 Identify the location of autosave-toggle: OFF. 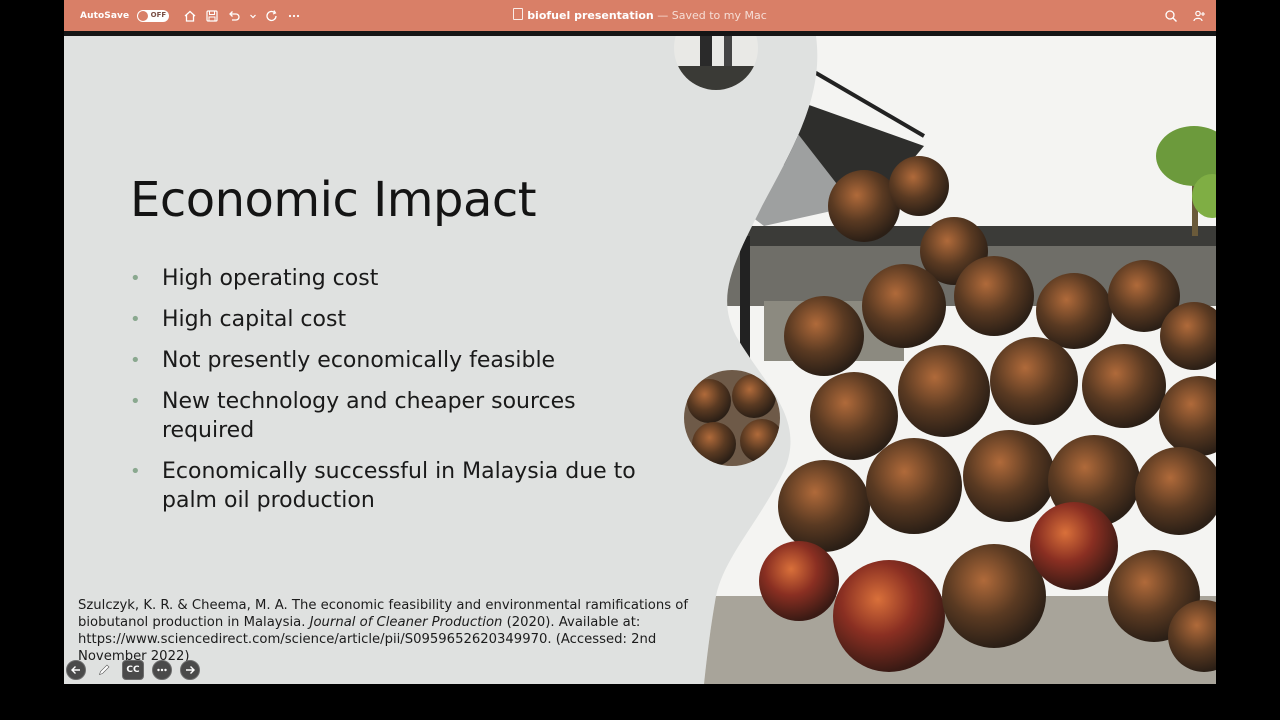
(153, 15).